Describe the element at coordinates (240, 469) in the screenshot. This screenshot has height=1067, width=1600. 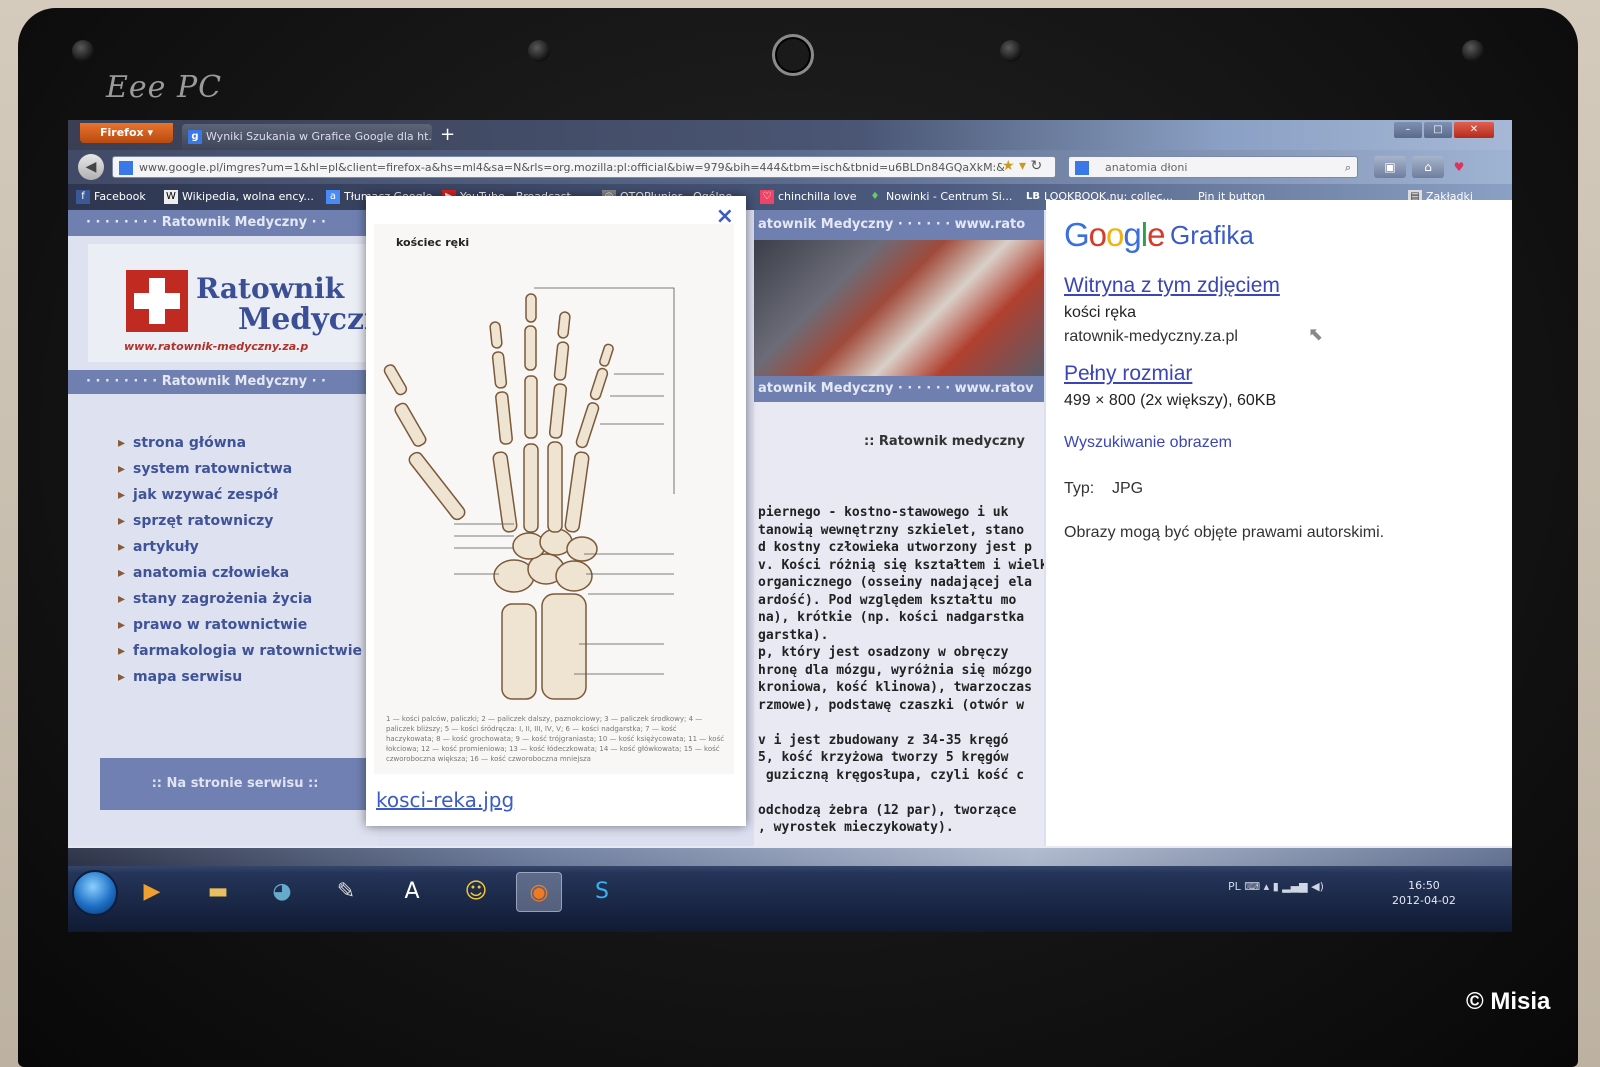
I see `nav-item: system ratownictwa` at that location.